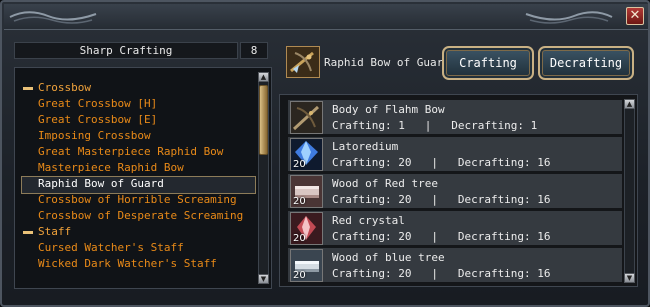  I want to click on list-item: Cursed Watcher's Staff, so click(135, 248).